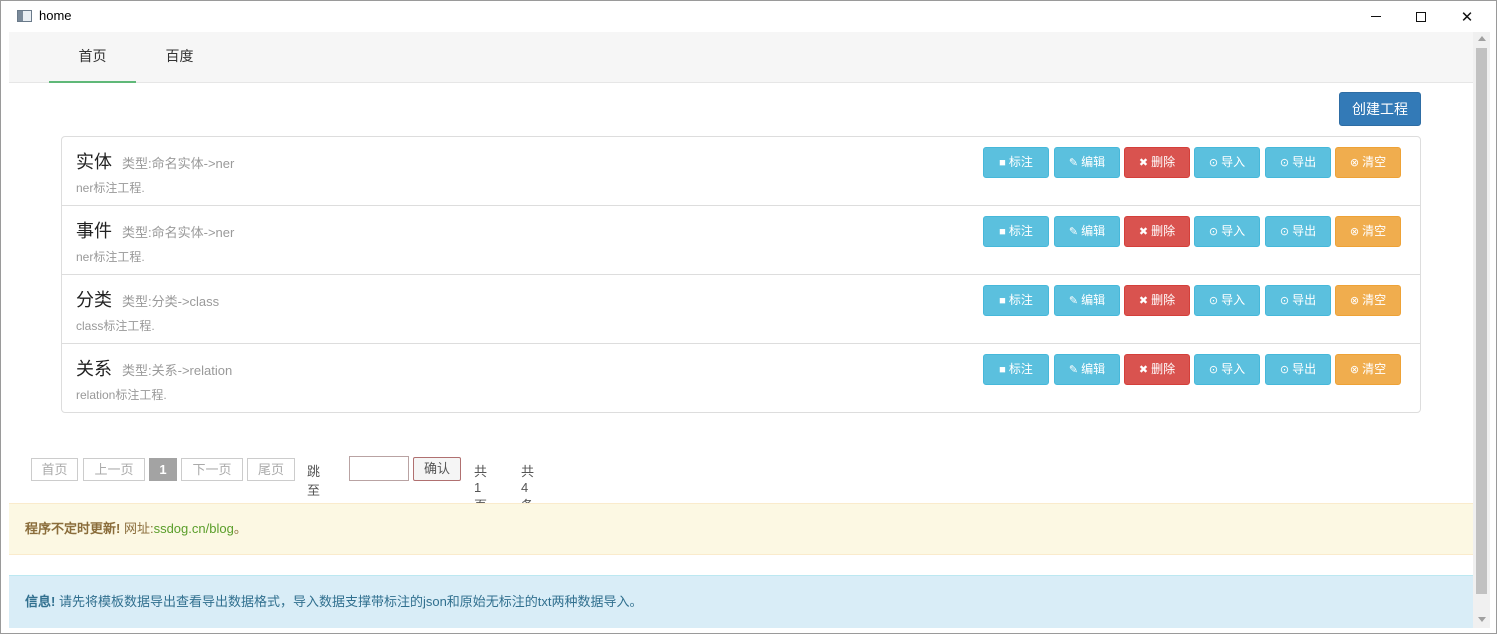 The width and height of the screenshot is (1497, 634). What do you see at coordinates (748, 16) in the screenshot?
I see `title-bar: home ✕` at bounding box center [748, 16].